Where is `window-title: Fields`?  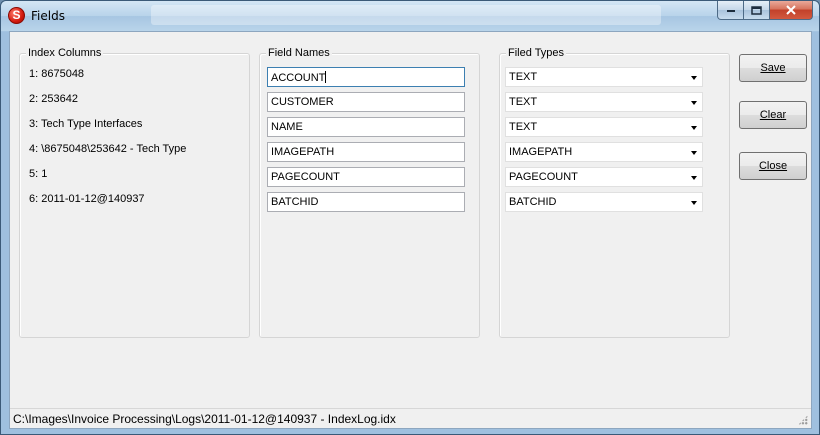
window-title: Fields is located at coordinates (48, 16).